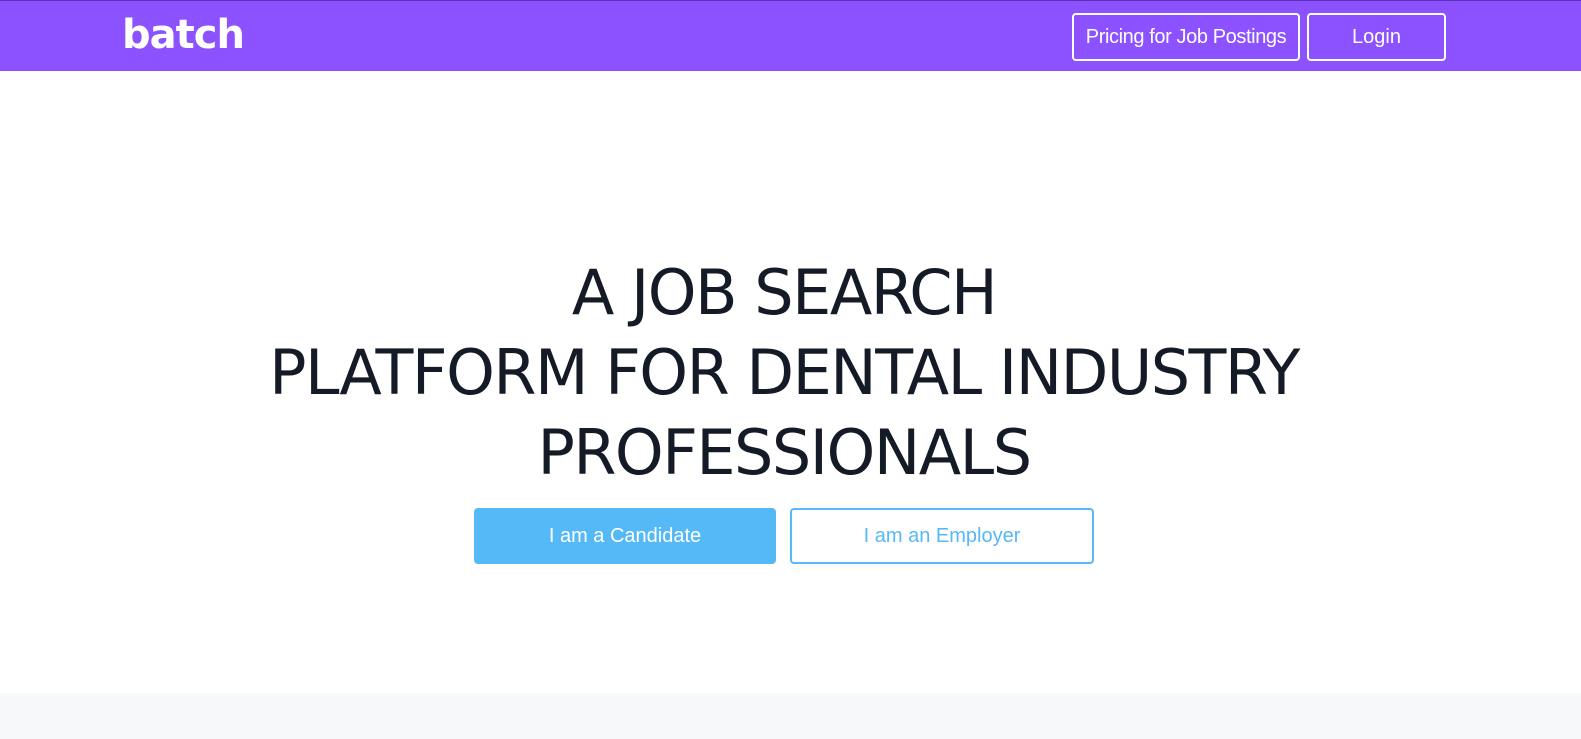 This screenshot has height=739, width=1581. I want to click on next-section-band, so click(790, 716).